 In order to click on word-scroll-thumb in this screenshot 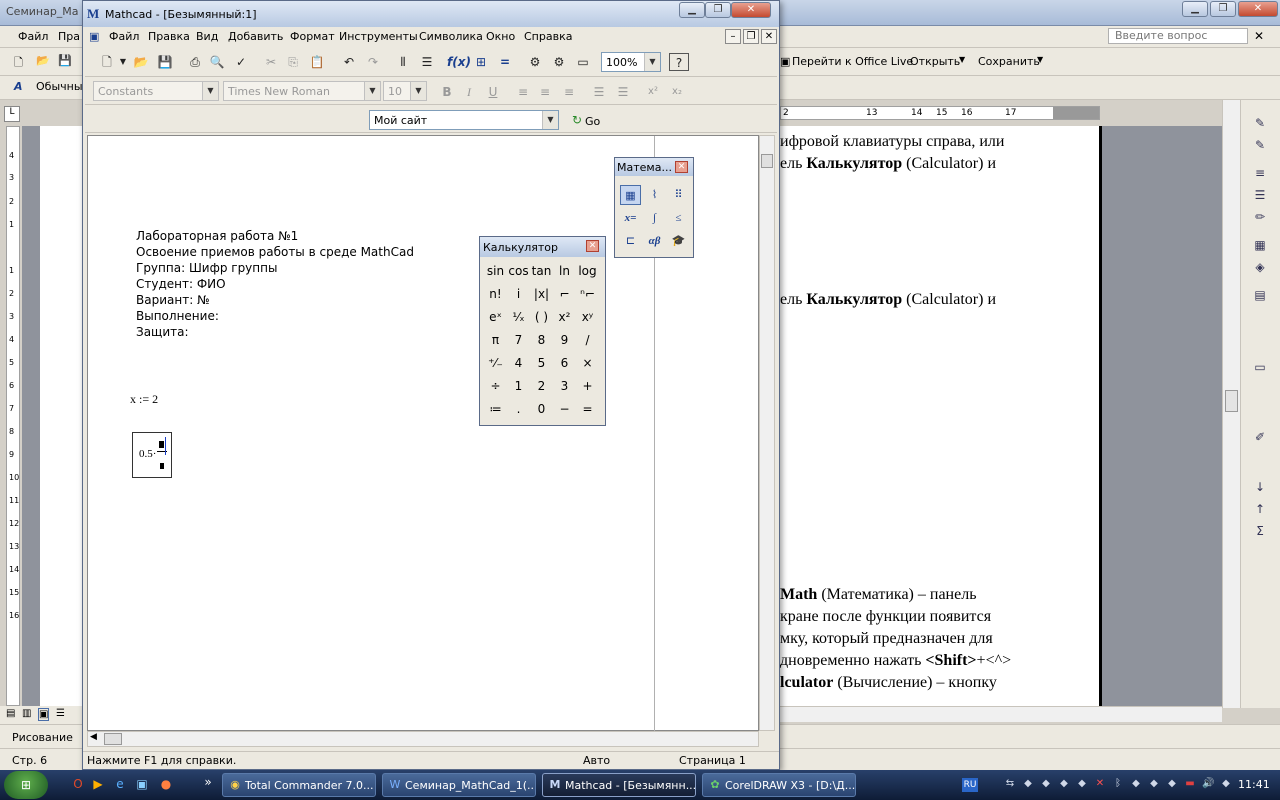, I will do `click(1231, 401)`.